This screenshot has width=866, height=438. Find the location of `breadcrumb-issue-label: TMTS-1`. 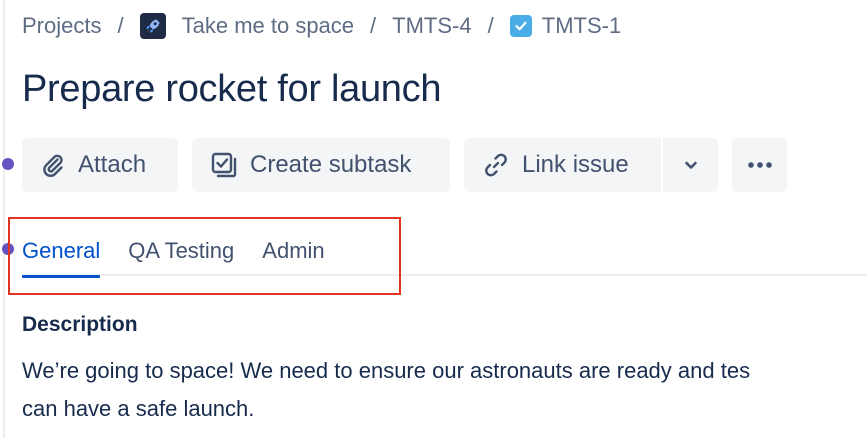

breadcrumb-issue-label: TMTS-1 is located at coordinates (581, 25).